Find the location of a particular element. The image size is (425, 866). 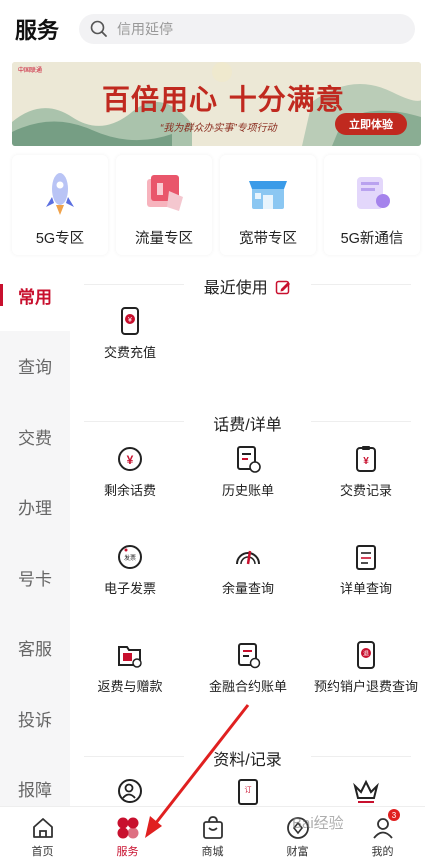

card-5g-zone: 5G专区 is located at coordinates (60, 205).